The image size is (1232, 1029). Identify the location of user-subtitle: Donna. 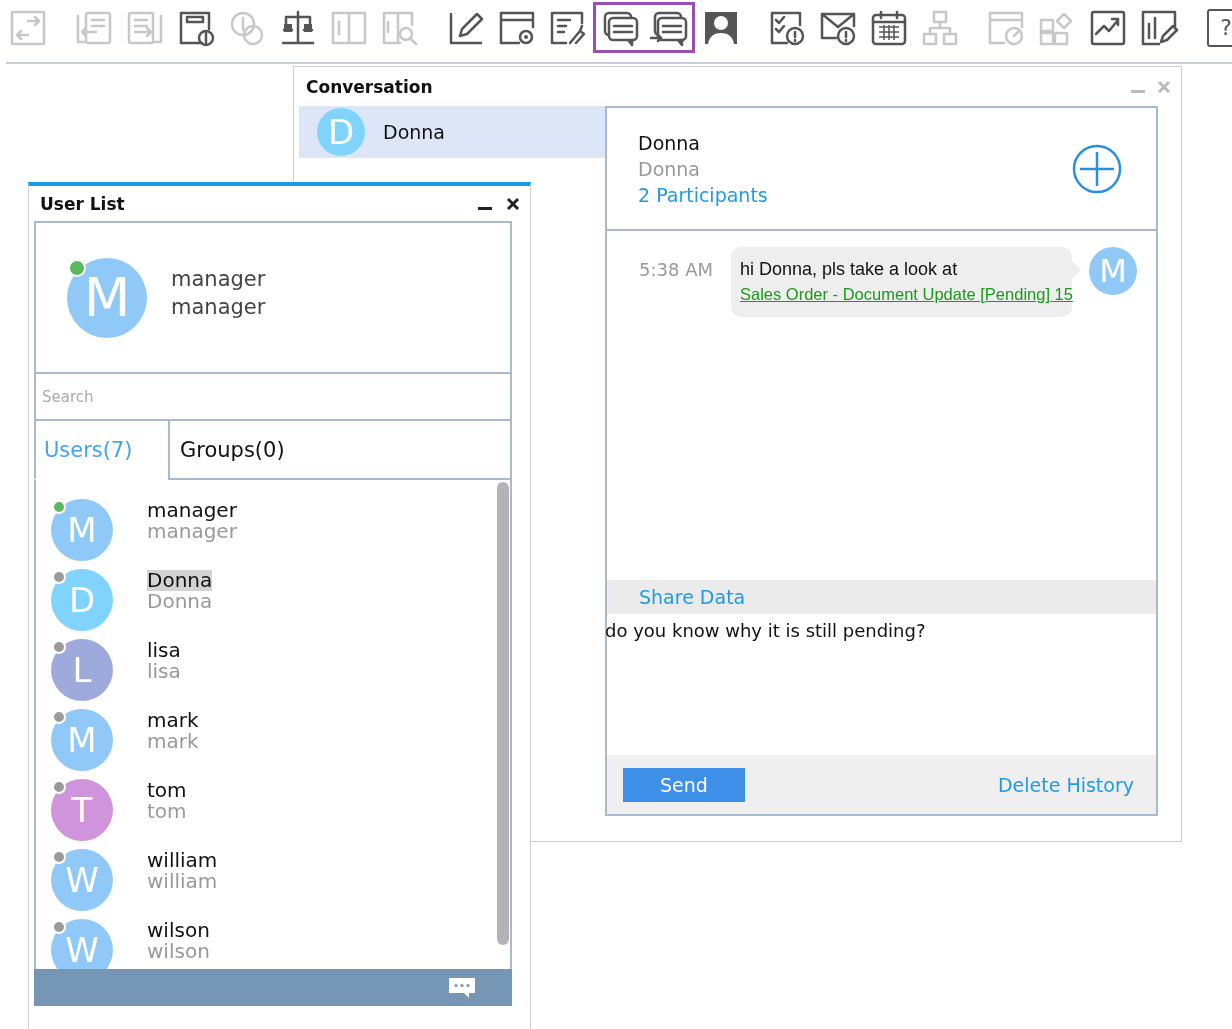
(180, 601).